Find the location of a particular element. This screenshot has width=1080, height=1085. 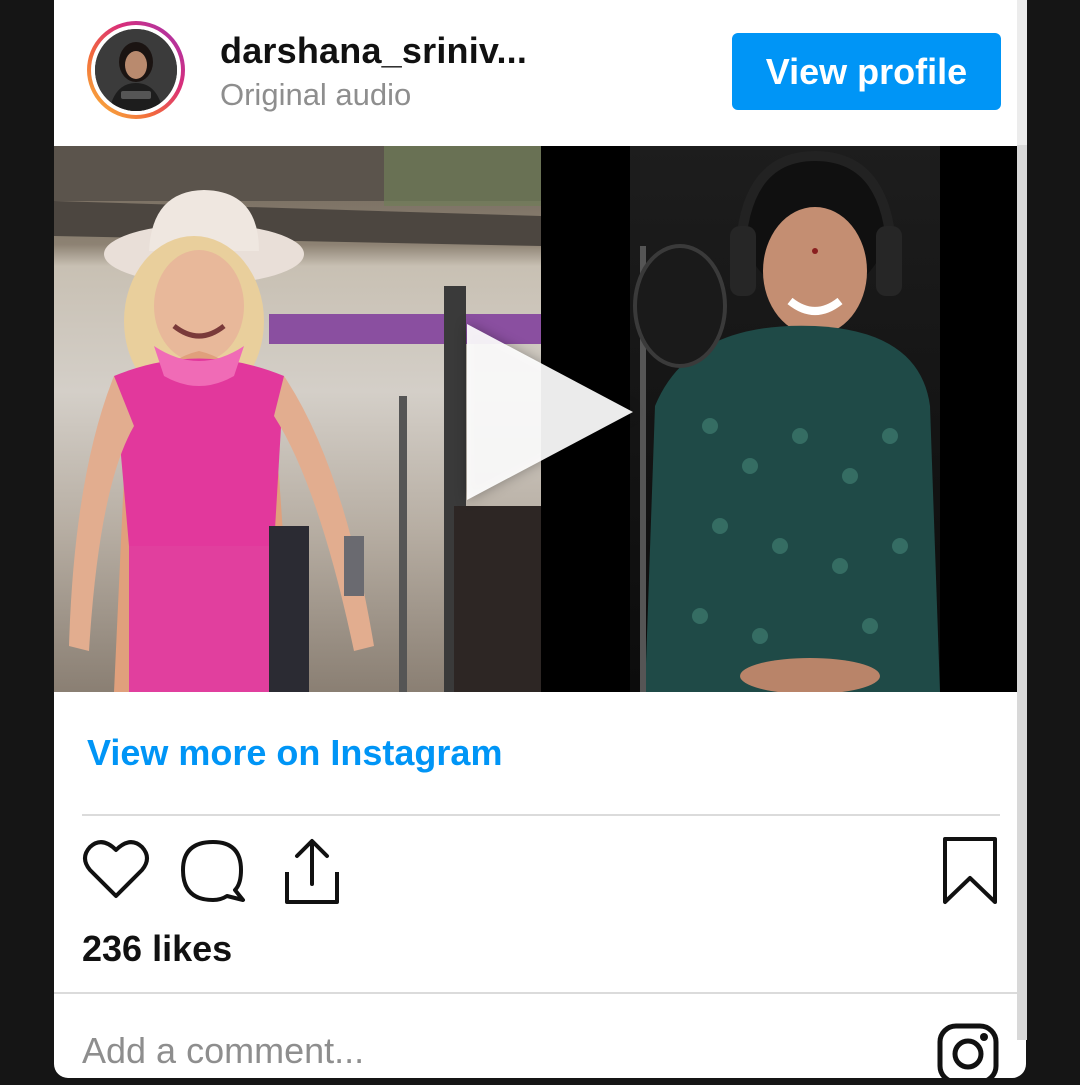

scrollbar-track is located at coordinates (1022, 520).